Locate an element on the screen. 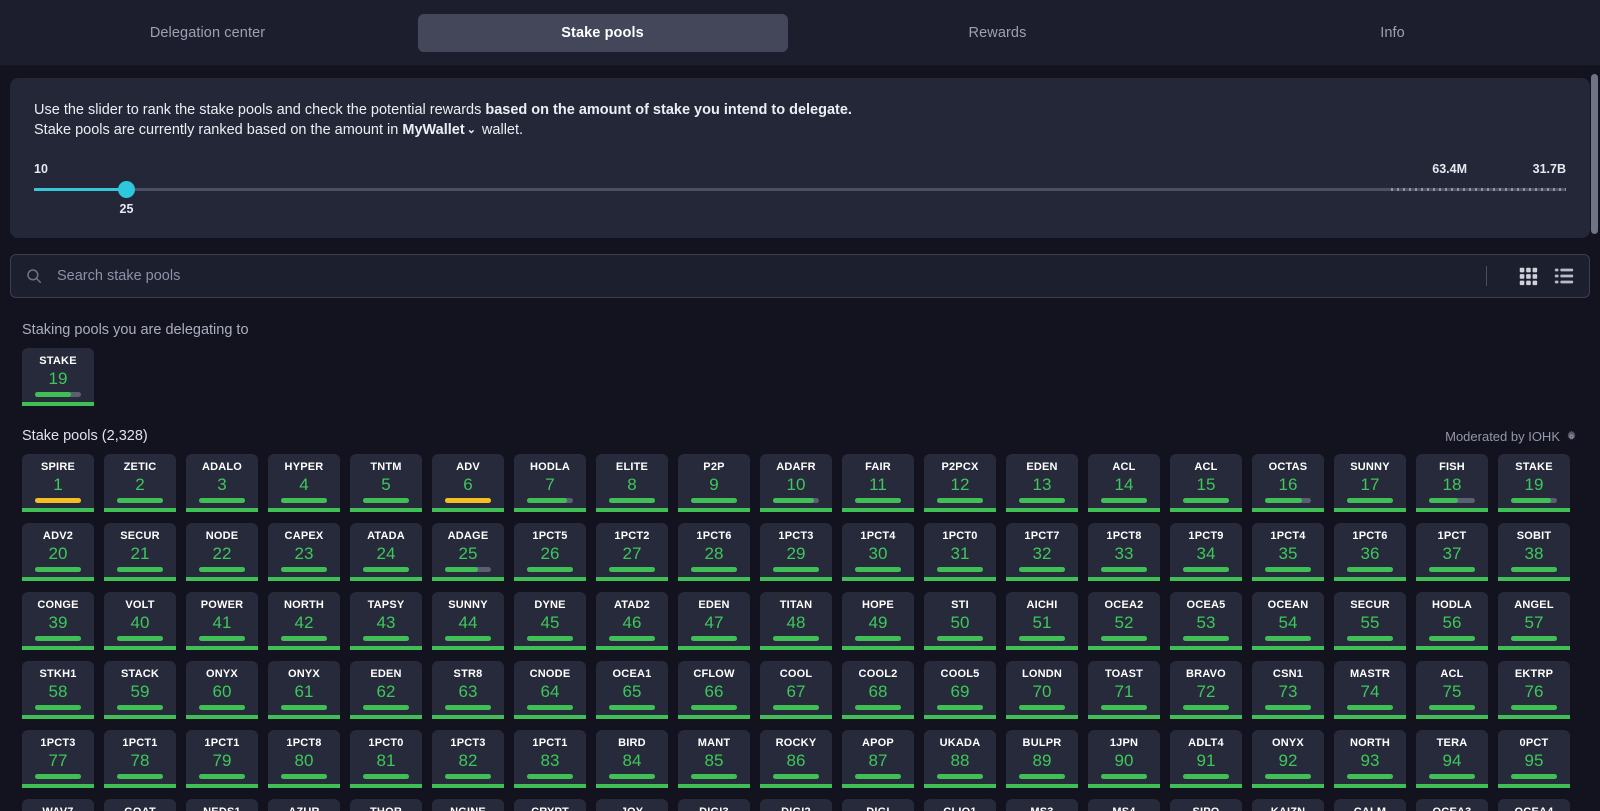  stake-pool-tile: MASTR 74 is located at coordinates (1370, 690).